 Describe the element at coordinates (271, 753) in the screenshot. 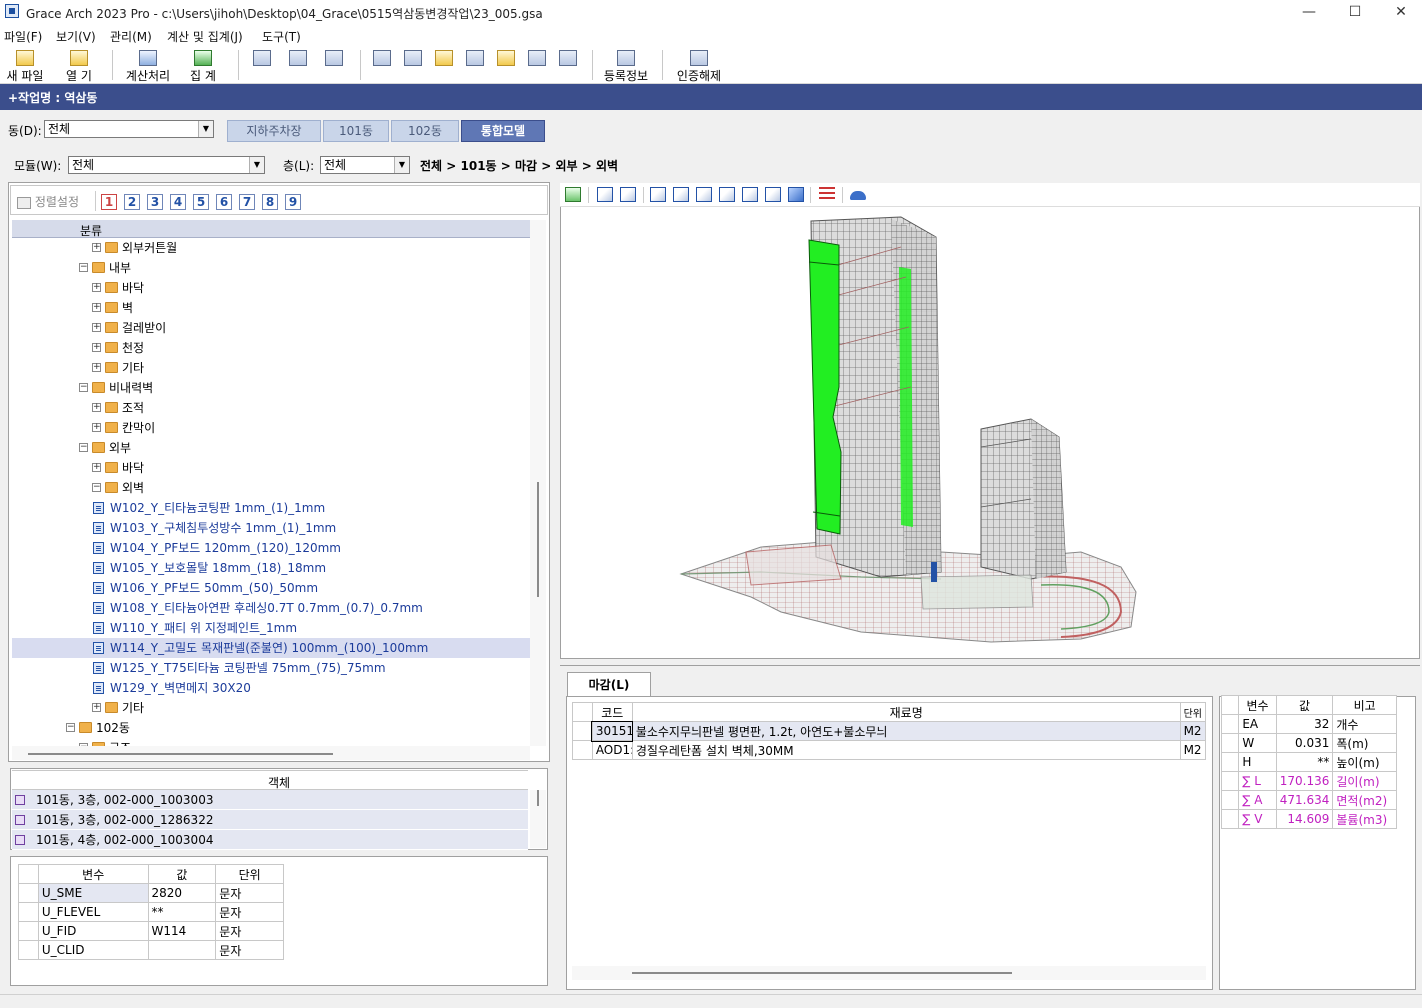

I see `tree-horizontal-scrollbar` at that location.